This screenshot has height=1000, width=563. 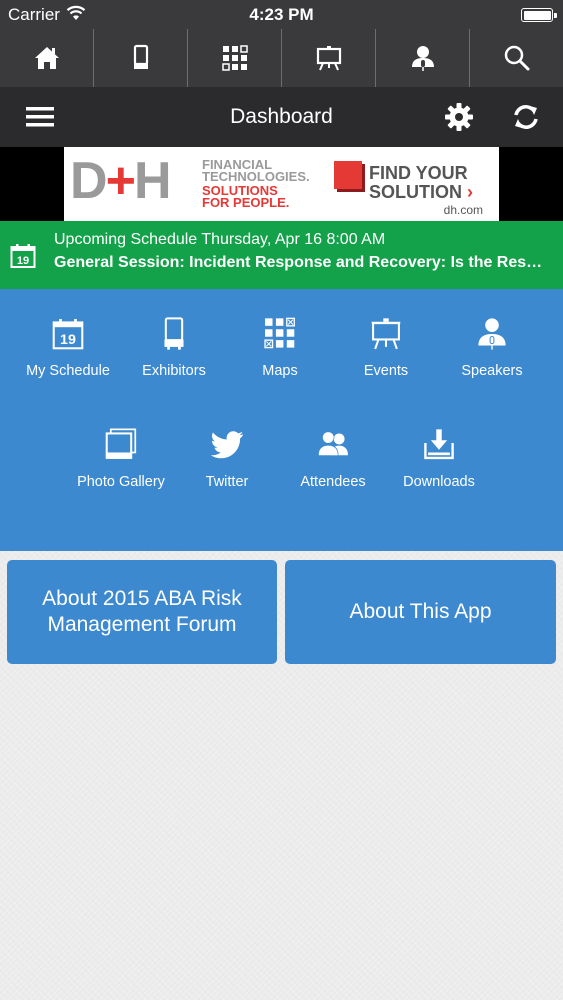 I want to click on tile-label: Twitter, so click(x=227, y=482).